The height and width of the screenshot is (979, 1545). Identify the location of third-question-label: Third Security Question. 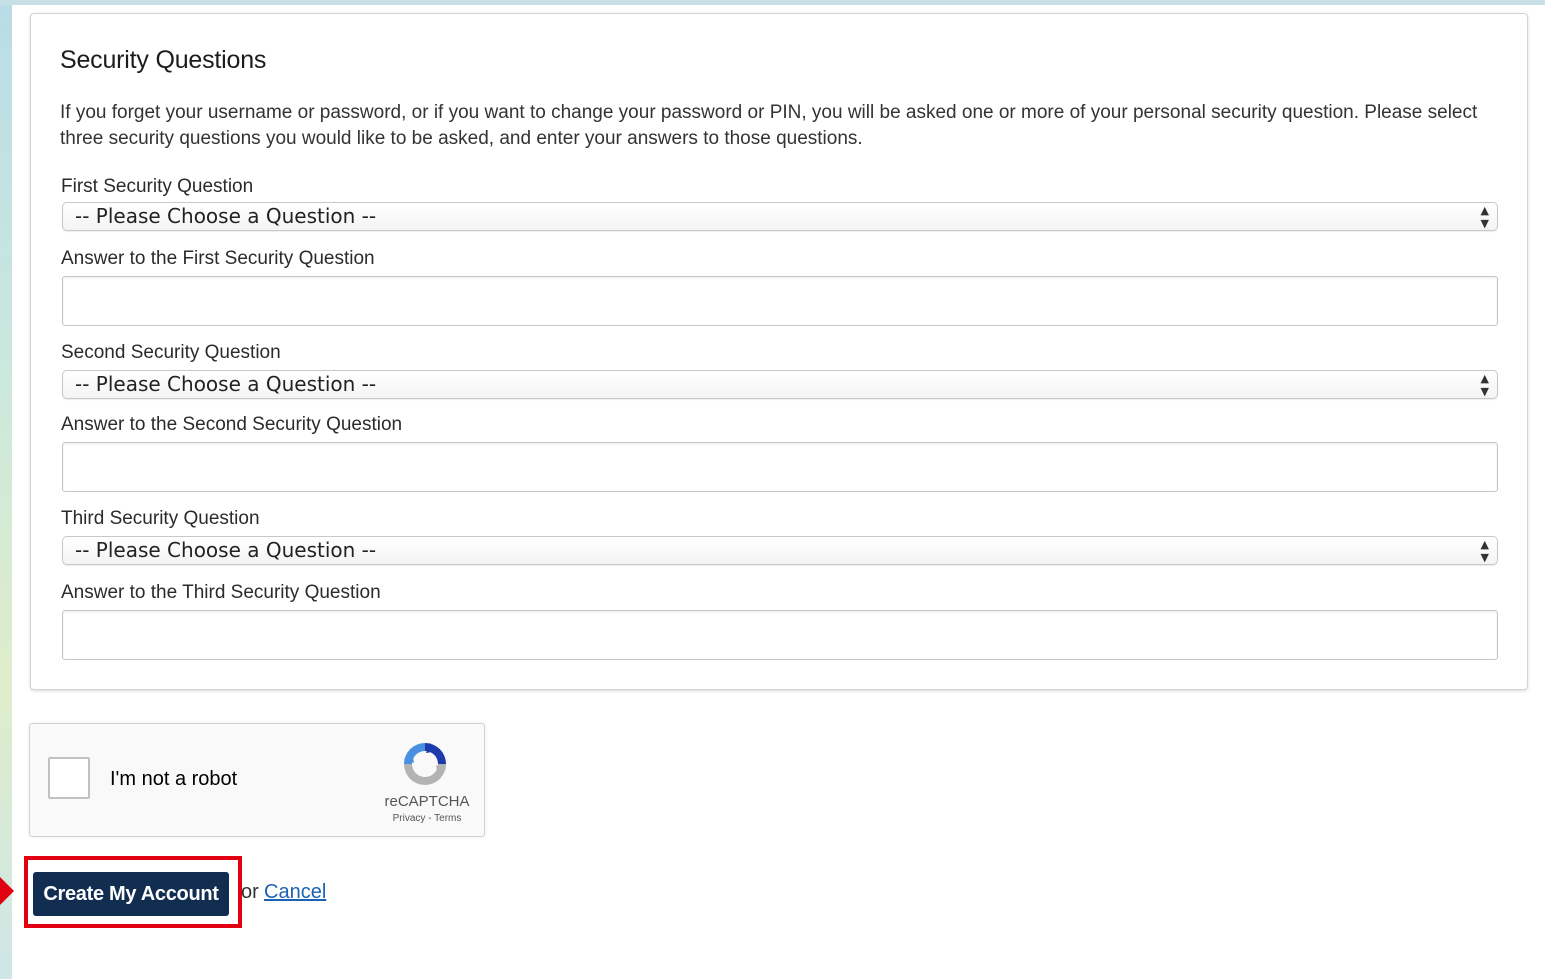
(160, 518).